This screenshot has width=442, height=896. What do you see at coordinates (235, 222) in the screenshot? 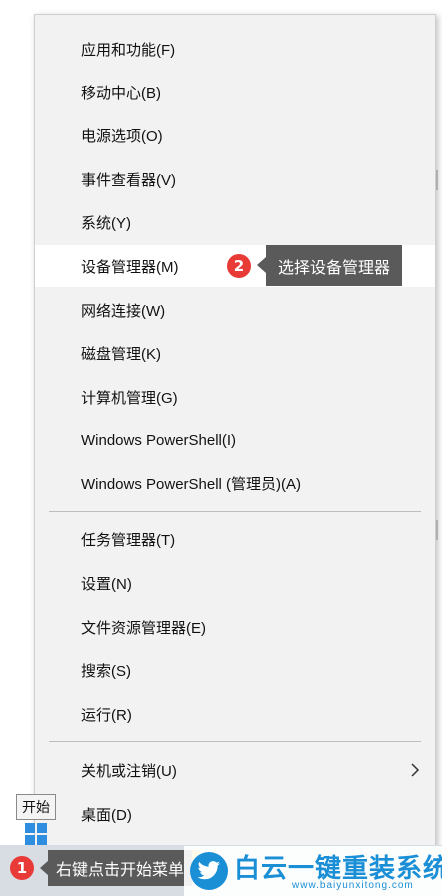
I see `menu-item-system: 系统(Y)` at bounding box center [235, 222].